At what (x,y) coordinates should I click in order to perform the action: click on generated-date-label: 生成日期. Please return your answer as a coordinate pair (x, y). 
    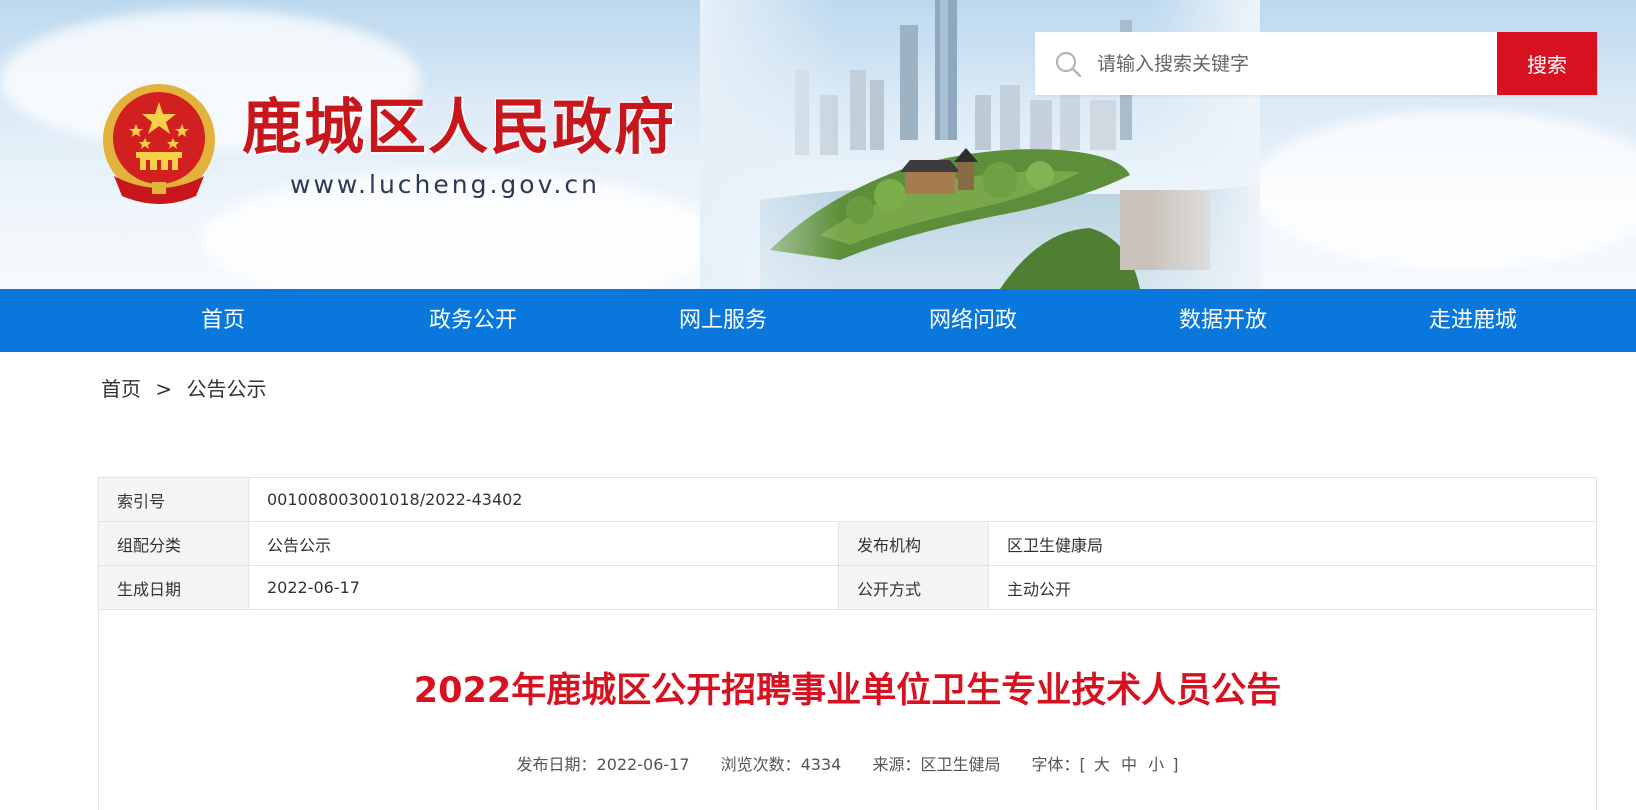
    Looking at the image, I should click on (173, 587).